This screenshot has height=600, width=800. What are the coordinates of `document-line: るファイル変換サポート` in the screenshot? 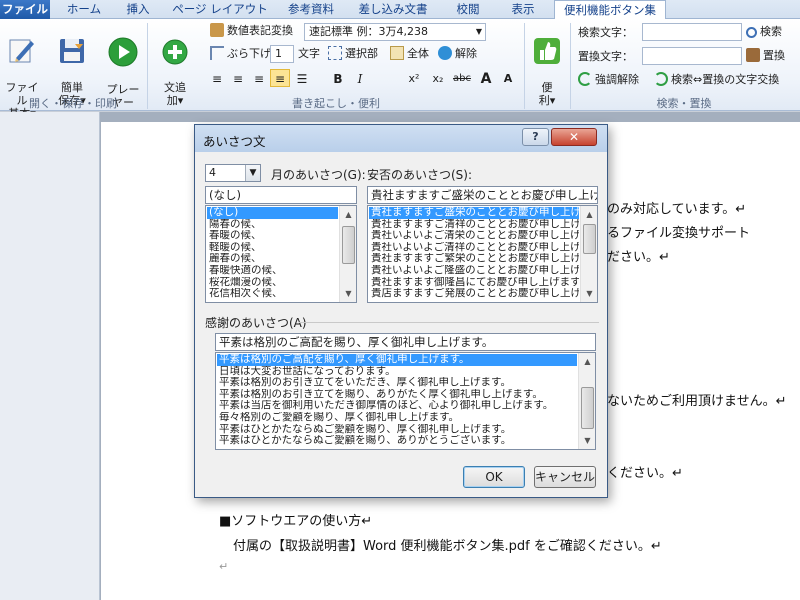 It's located at (679, 233).